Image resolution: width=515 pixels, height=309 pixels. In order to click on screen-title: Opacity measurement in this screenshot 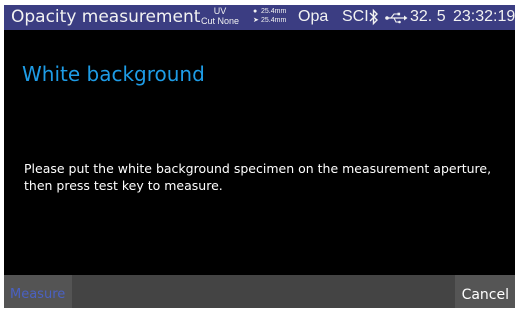, I will do `click(106, 17)`.